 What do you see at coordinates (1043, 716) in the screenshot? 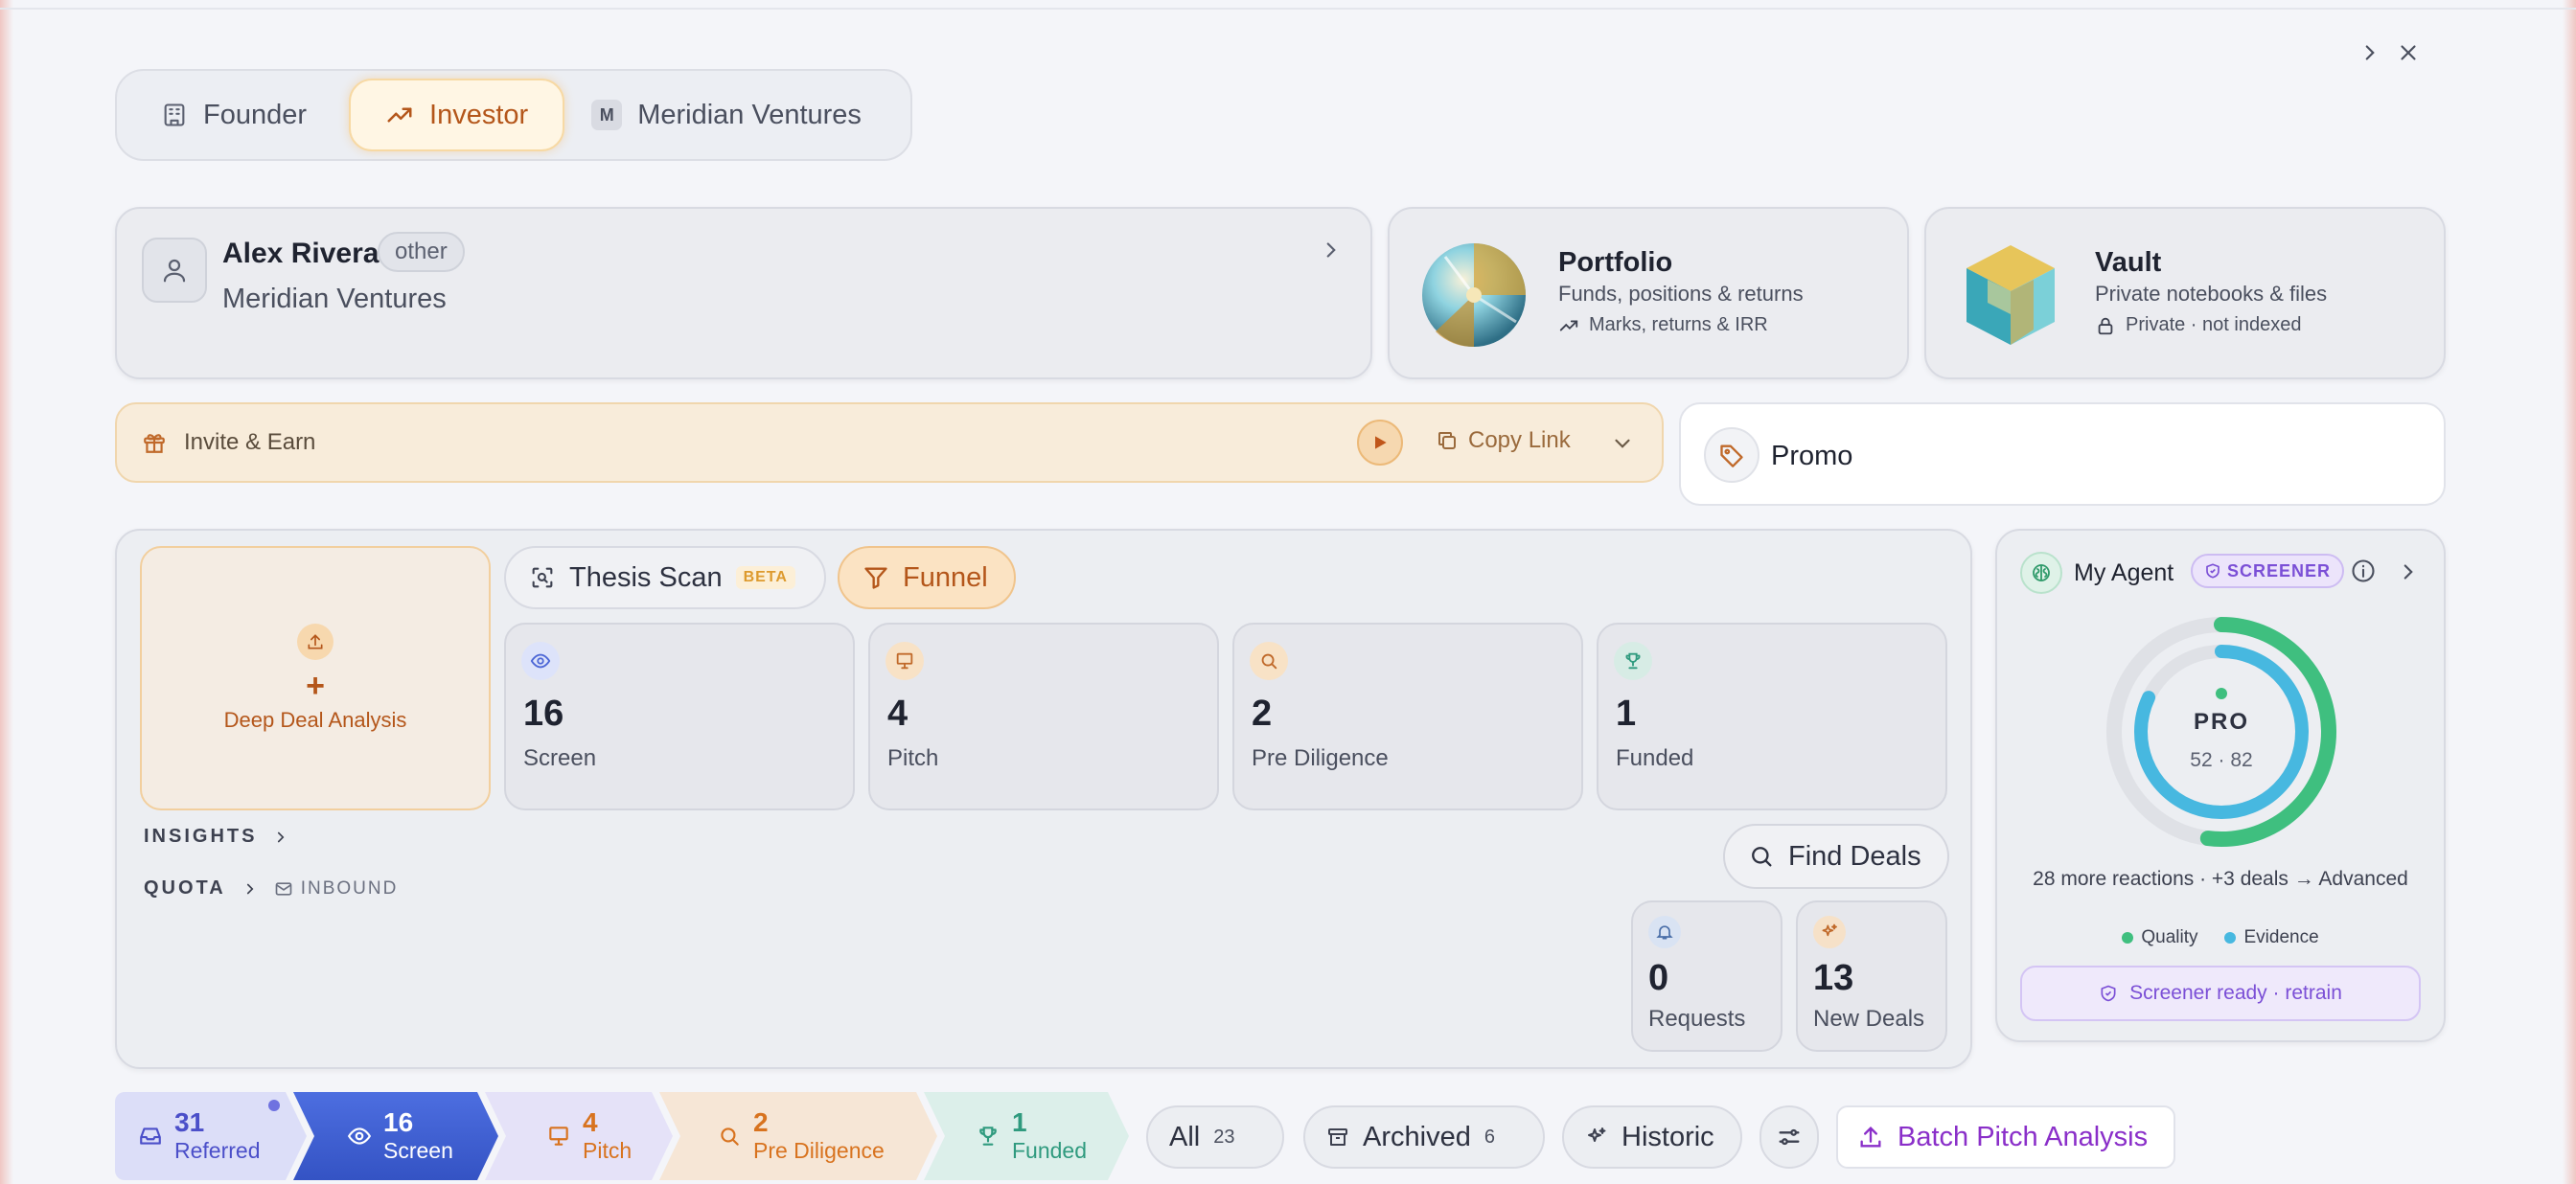
I see `stat-card-pitch: 4 Pitch` at bounding box center [1043, 716].